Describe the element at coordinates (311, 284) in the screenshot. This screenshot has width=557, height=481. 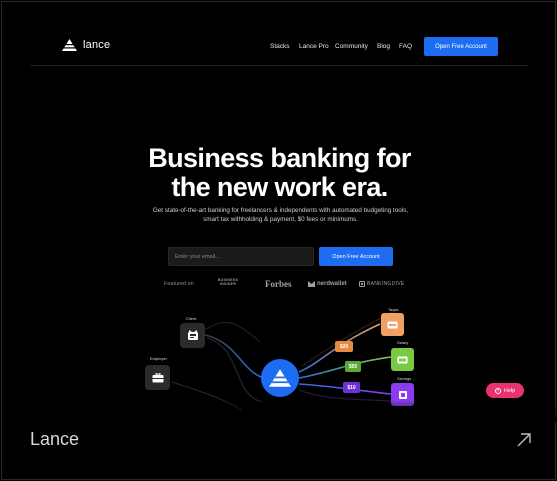
I see `nerdwallet-mark-icon` at that location.